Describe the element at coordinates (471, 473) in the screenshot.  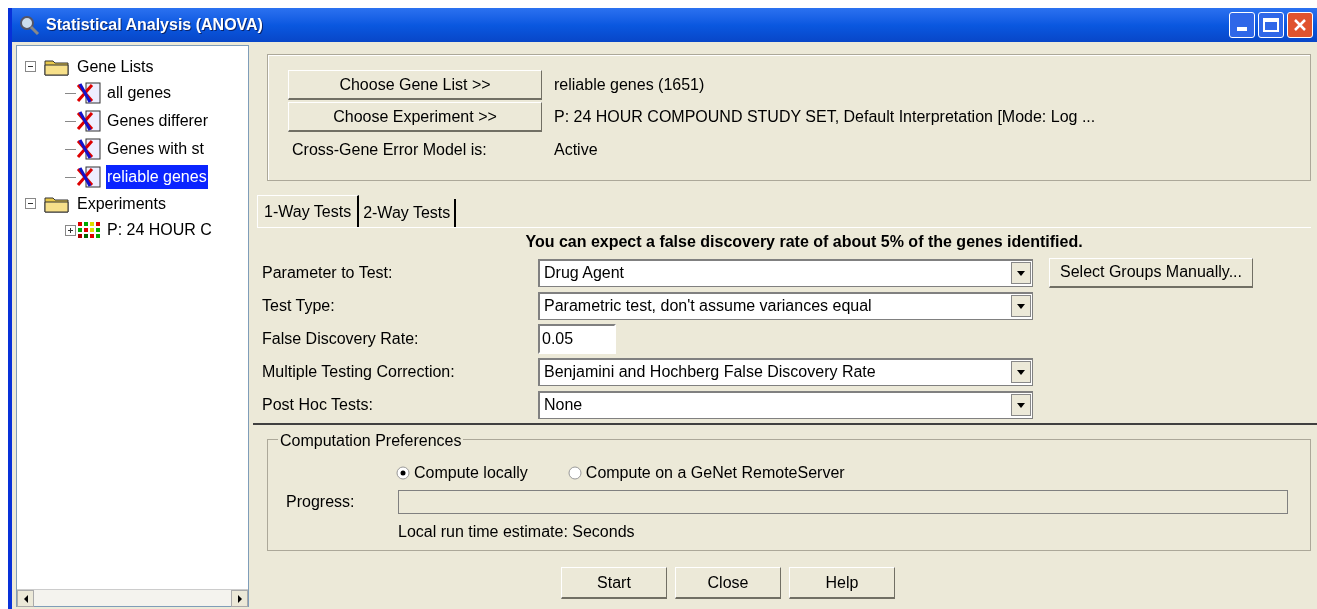
I see `radio-label: Compute locally` at that location.